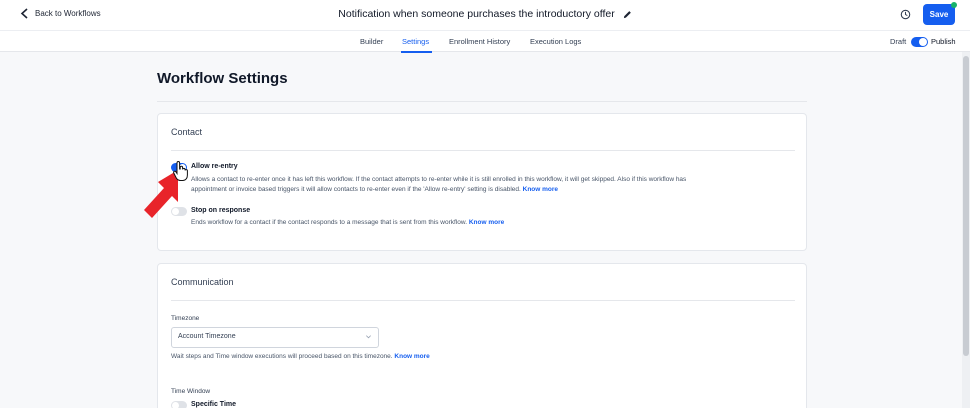 This screenshot has width=970, height=408. What do you see at coordinates (627, 14) in the screenshot?
I see `edit-pencil-icon` at bounding box center [627, 14].